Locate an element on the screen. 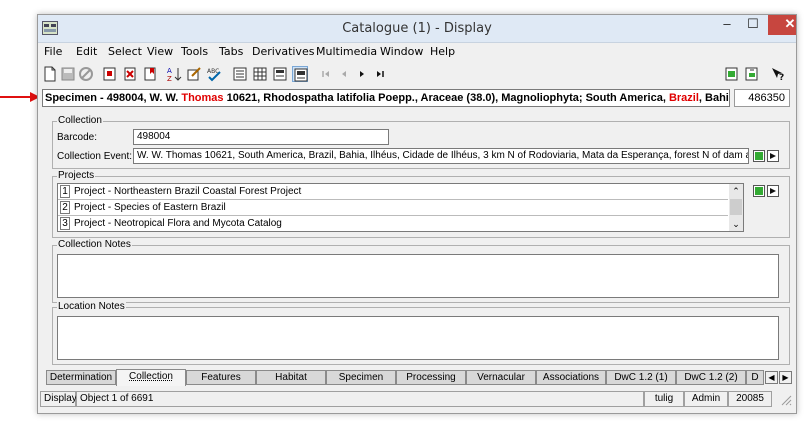 The height and width of the screenshot is (432, 810). tab-dwc-2: DwC 1.2 (2) is located at coordinates (711, 377).